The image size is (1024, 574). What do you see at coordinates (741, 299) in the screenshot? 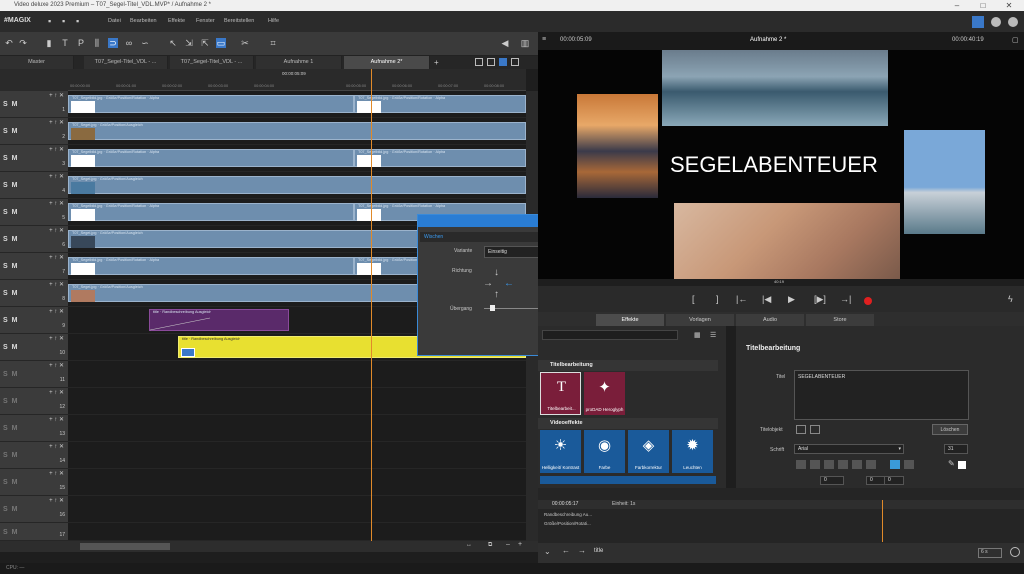
I see `prev-marker-icon: |←` at bounding box center [741, 299].